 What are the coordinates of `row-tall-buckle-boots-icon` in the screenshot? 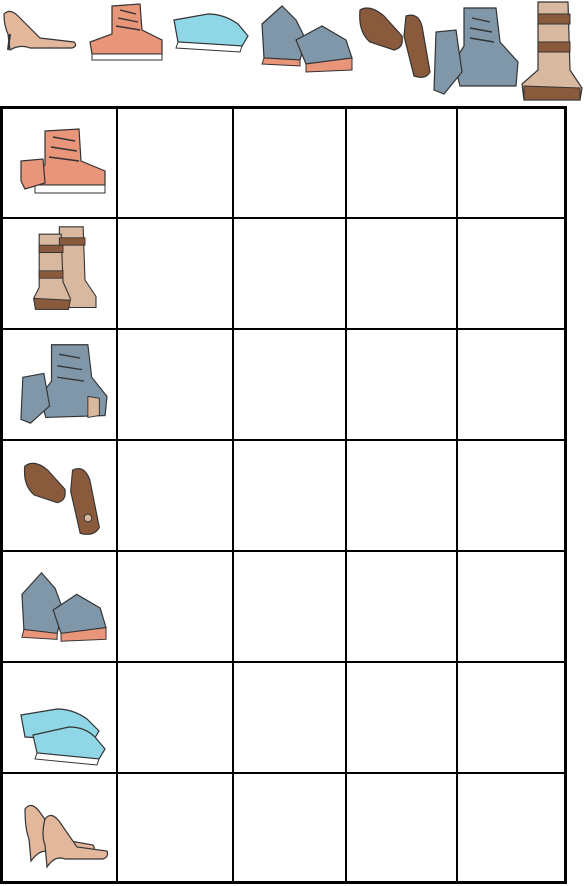 It's located at (65, 268).